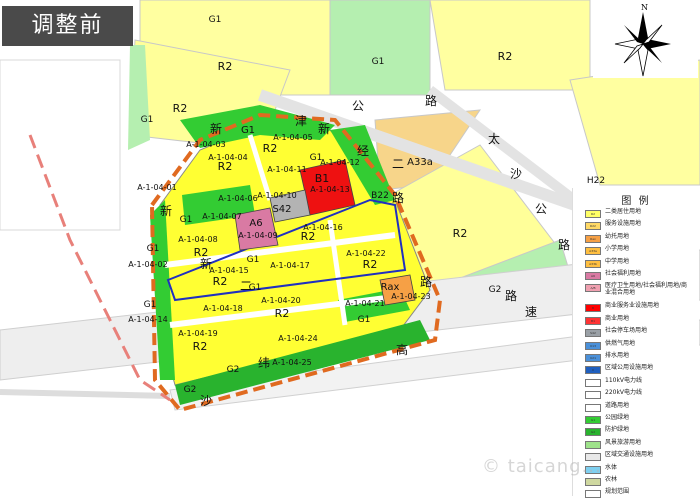 This screenshot has height=498, width=700. Describe the element at coordinates (147, 120) in the screenshot. I see `label-g1-w: G1` at that location.